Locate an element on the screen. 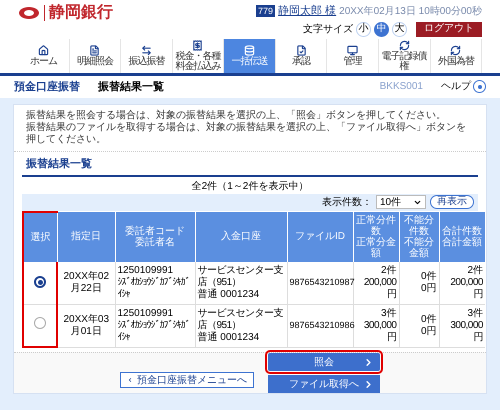 Image resolution: width=500 pixels, height=410 pixels. cycle-icon is located at coordinates (456, 50).